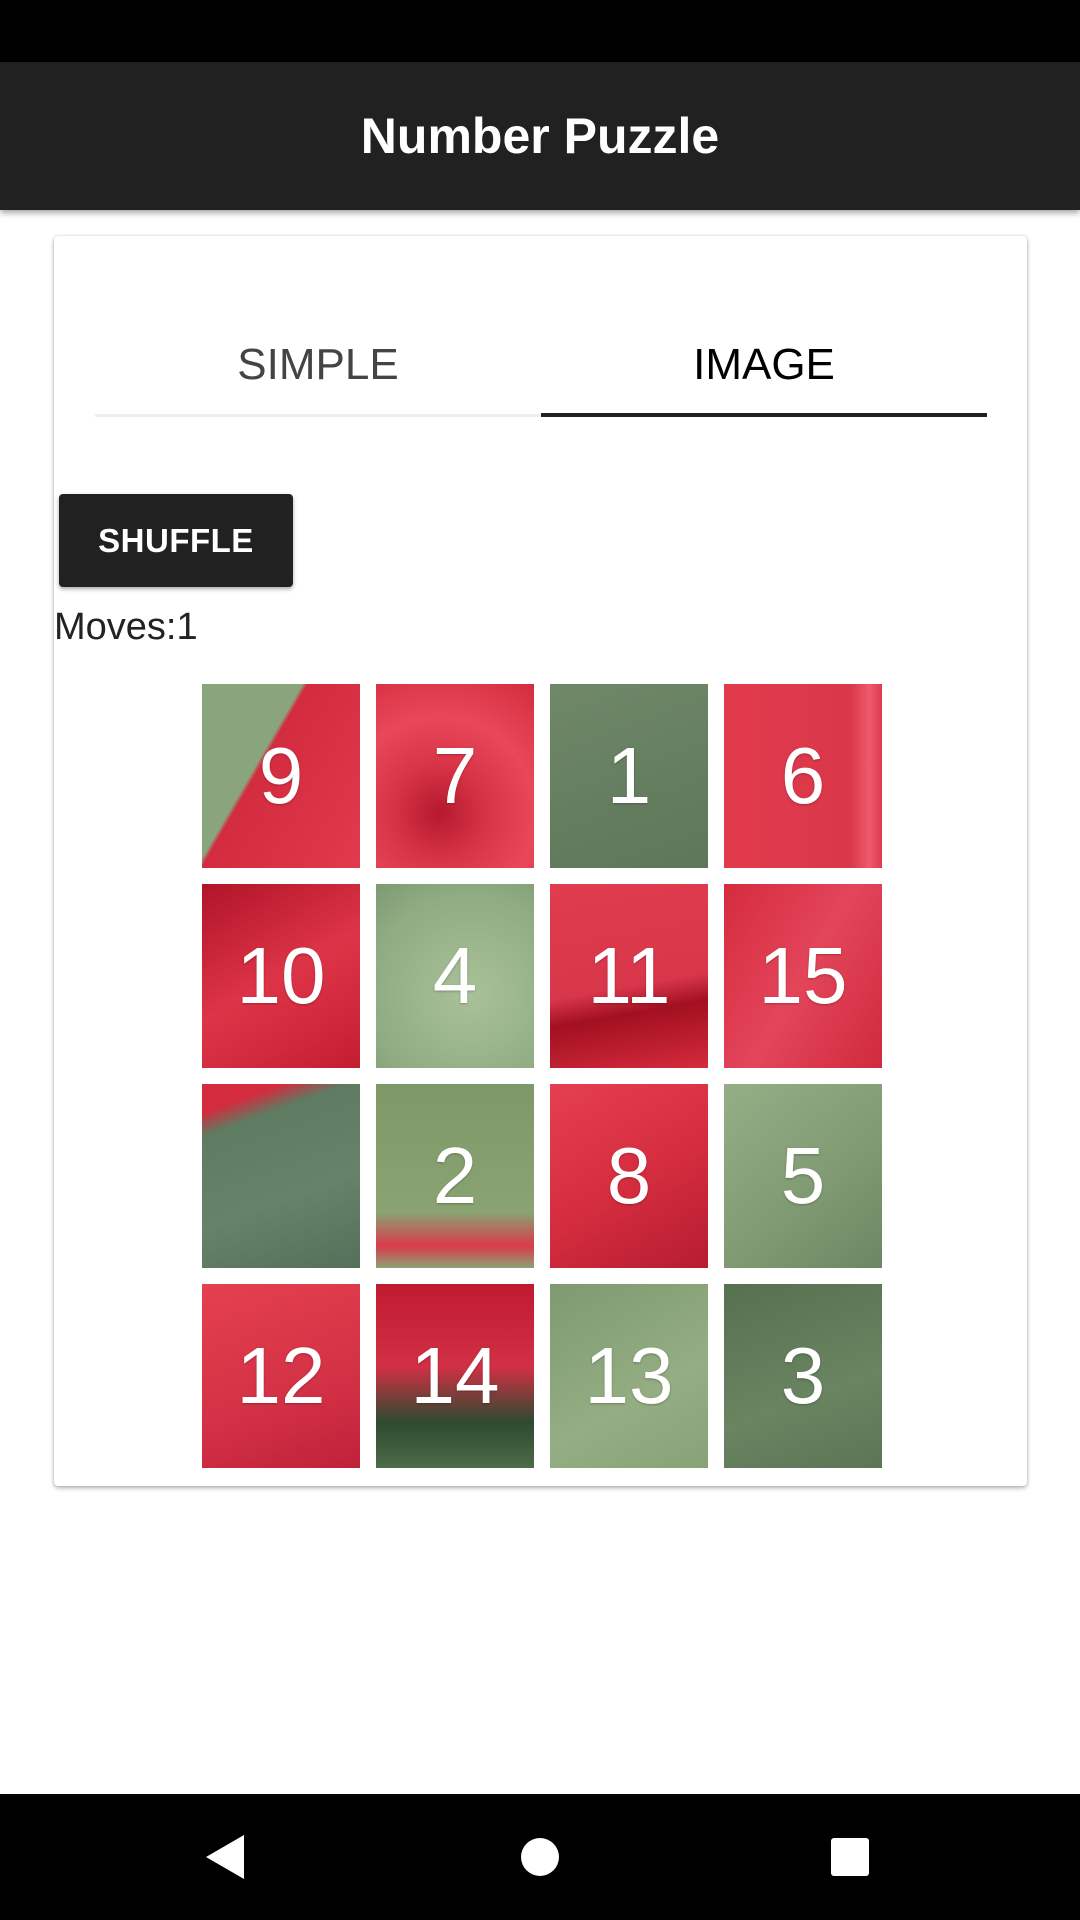 The width and height of the screenshot is (1080, 1920). Describe the element at coordinates (126, 627) in the screenshot. I see `moves-counter: Moves:1` at that location.